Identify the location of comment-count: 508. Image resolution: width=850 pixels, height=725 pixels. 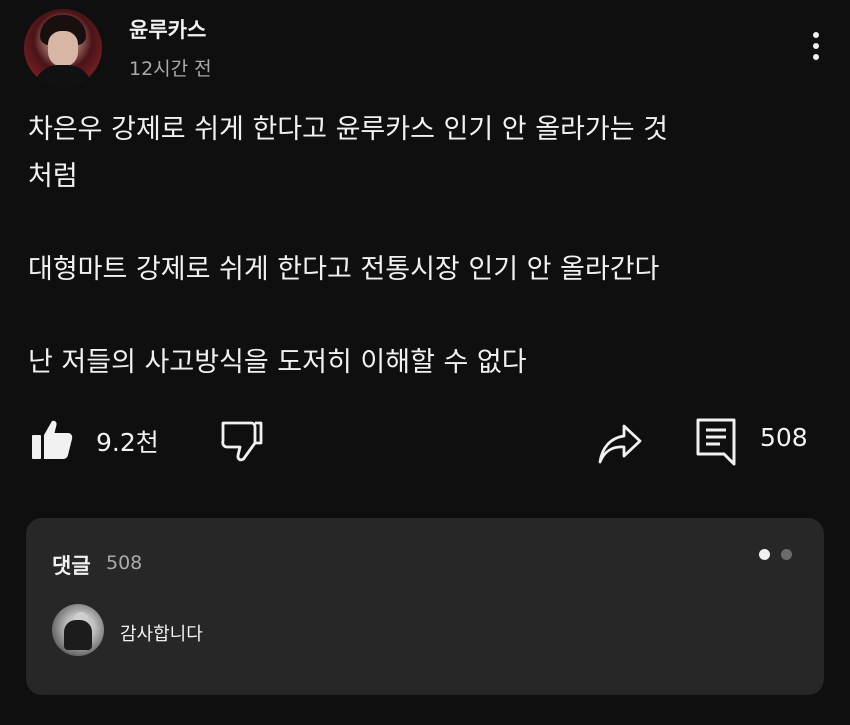
(784, 437).